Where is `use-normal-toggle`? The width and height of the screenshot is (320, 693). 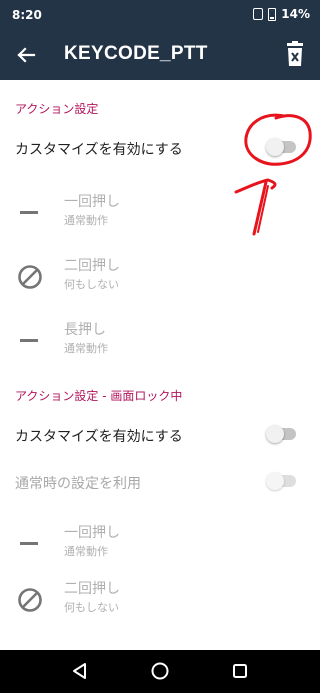
use-normal-toggle is located at coordinates (281, 481).